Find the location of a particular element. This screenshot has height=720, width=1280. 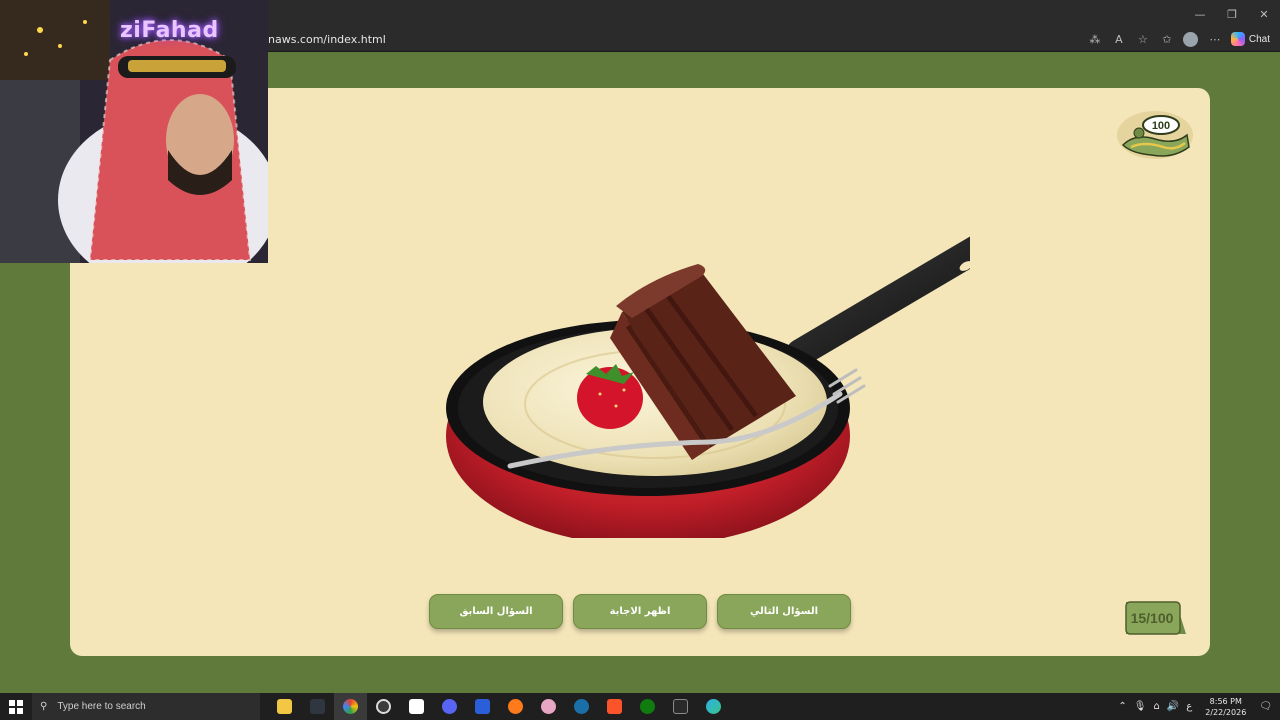

microphone-icon: 🎙 is located at coordinates (1140, 706).